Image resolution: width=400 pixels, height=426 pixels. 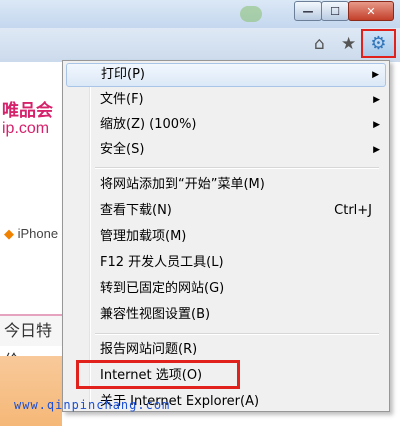 What do you see at coordinates (158, 374) in the screenshot?
I see `internet-options-highlight` at bounding box center [158, 374].